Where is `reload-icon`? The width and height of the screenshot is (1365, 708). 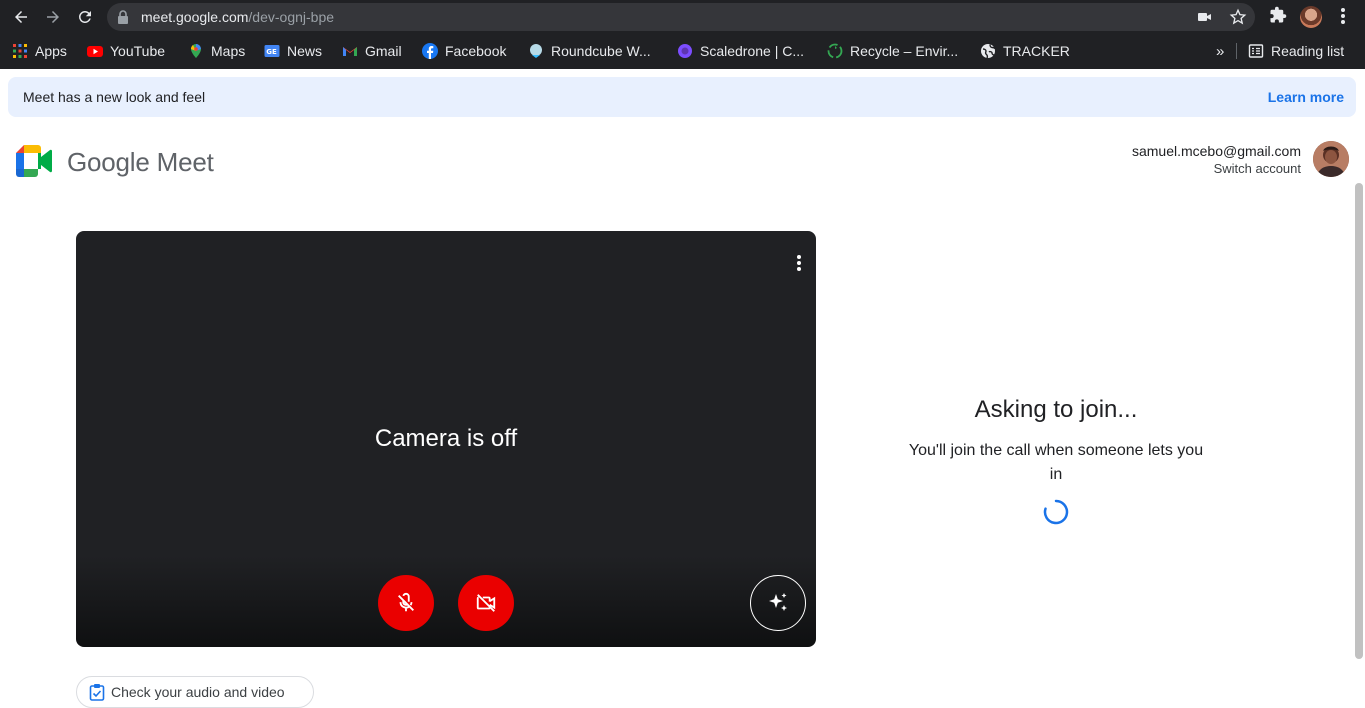
reload-icon is located at coordinates (84, 16).